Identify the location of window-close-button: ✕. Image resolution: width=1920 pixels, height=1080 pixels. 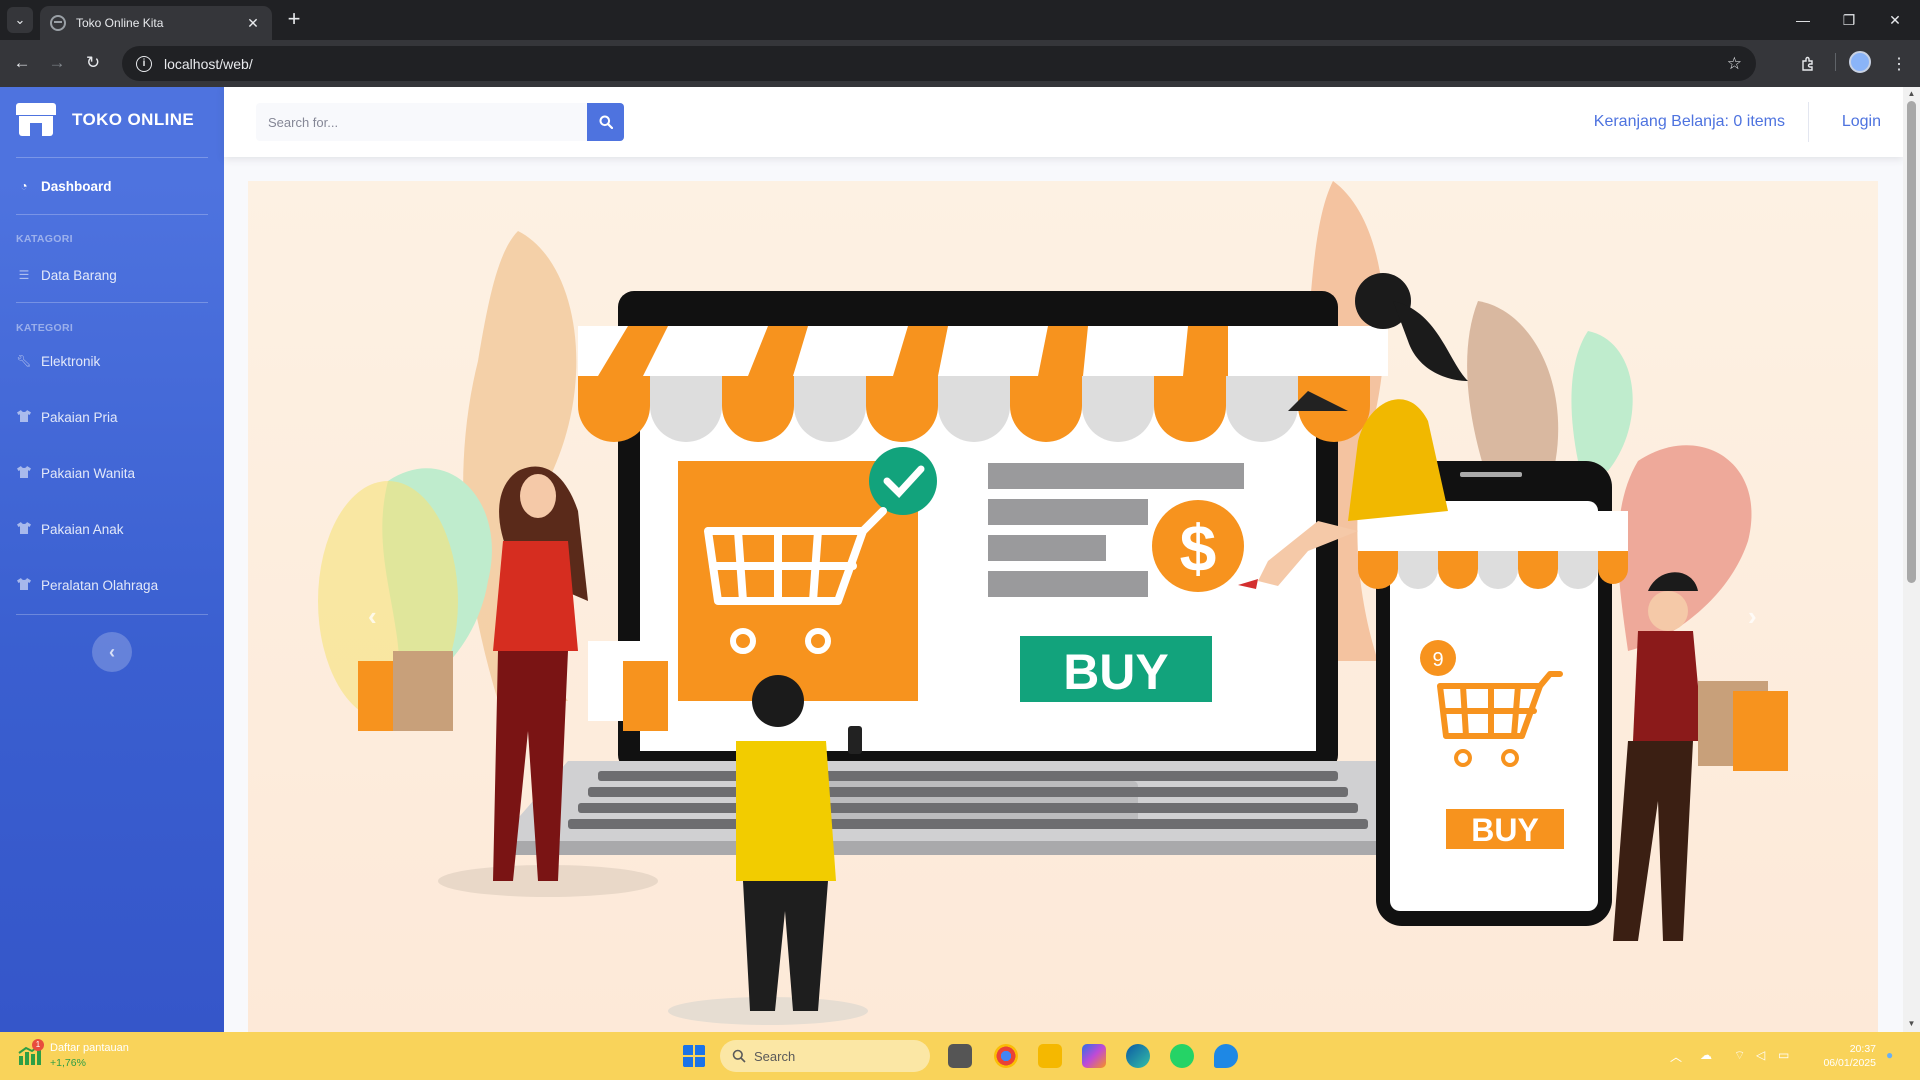
(1895, 20).